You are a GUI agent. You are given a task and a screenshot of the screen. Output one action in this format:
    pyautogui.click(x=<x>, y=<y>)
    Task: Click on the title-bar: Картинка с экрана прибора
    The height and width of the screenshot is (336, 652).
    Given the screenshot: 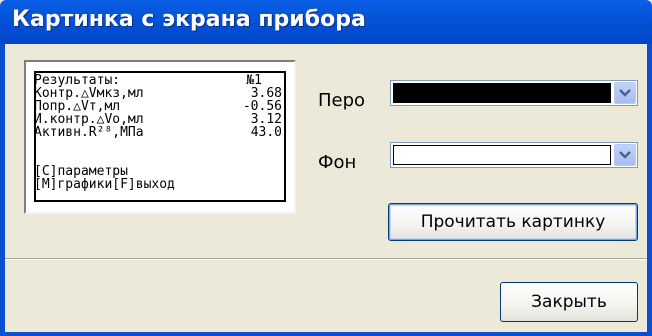 What is the action you would take?
    pyautogui.click(x=326, y=22)
    